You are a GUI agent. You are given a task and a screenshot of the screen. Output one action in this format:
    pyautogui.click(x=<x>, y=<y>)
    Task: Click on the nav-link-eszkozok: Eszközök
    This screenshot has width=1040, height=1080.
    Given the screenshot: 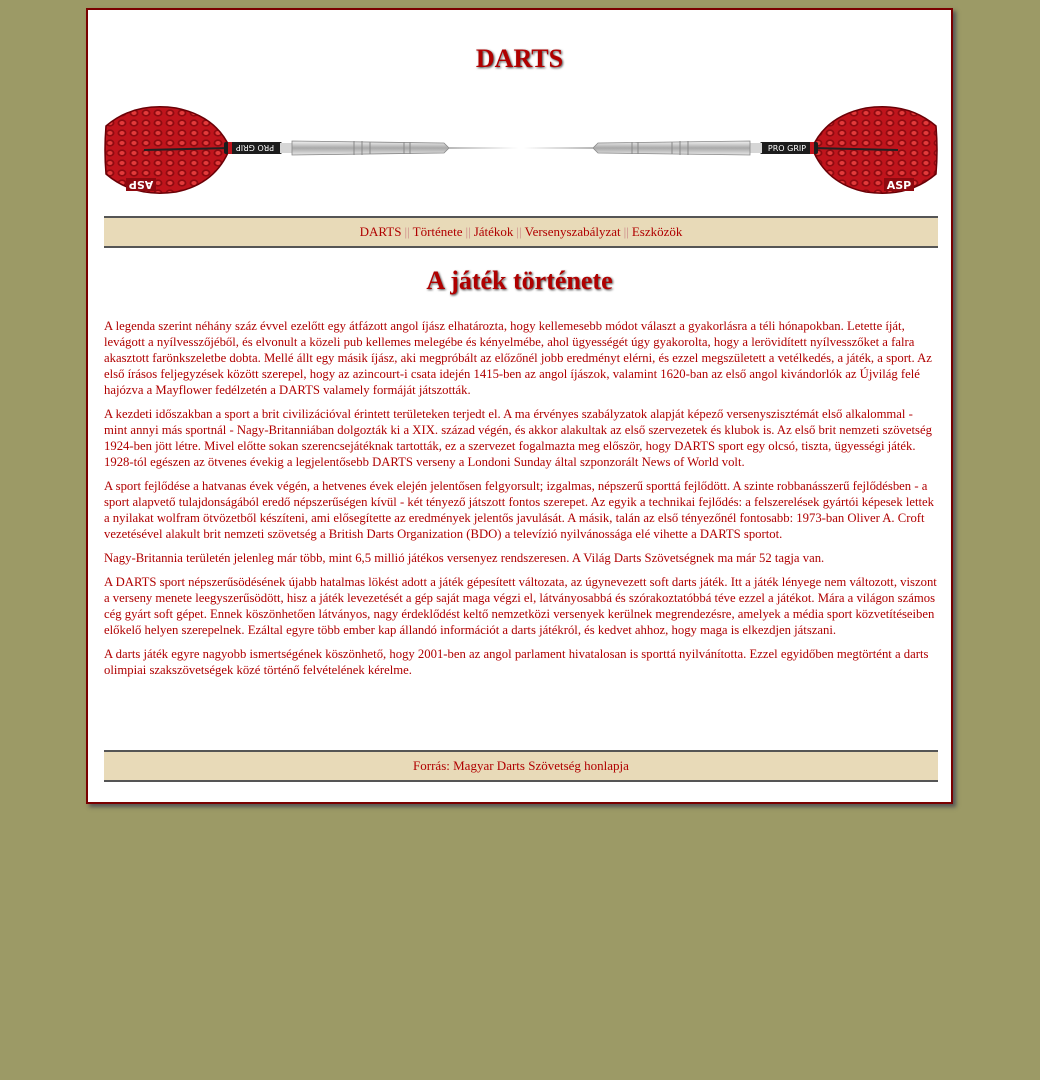 What is the action you would take?
    pyautogui.click(x=657, y=231)
    